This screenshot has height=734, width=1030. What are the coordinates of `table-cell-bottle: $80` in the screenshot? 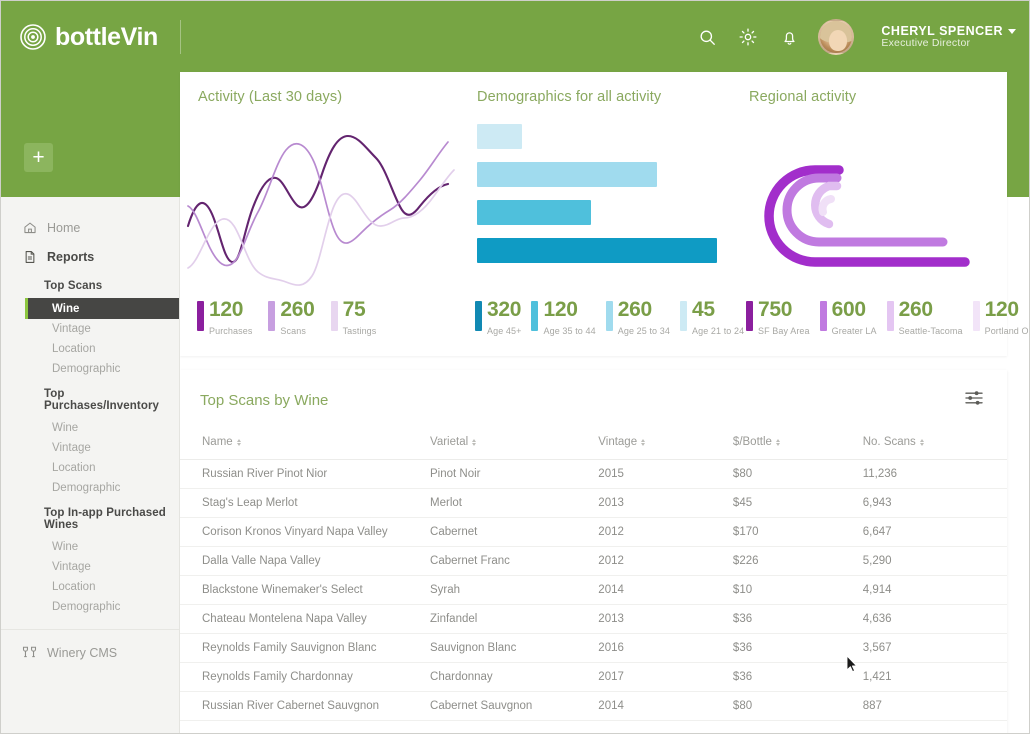 It's located at (797, 474).